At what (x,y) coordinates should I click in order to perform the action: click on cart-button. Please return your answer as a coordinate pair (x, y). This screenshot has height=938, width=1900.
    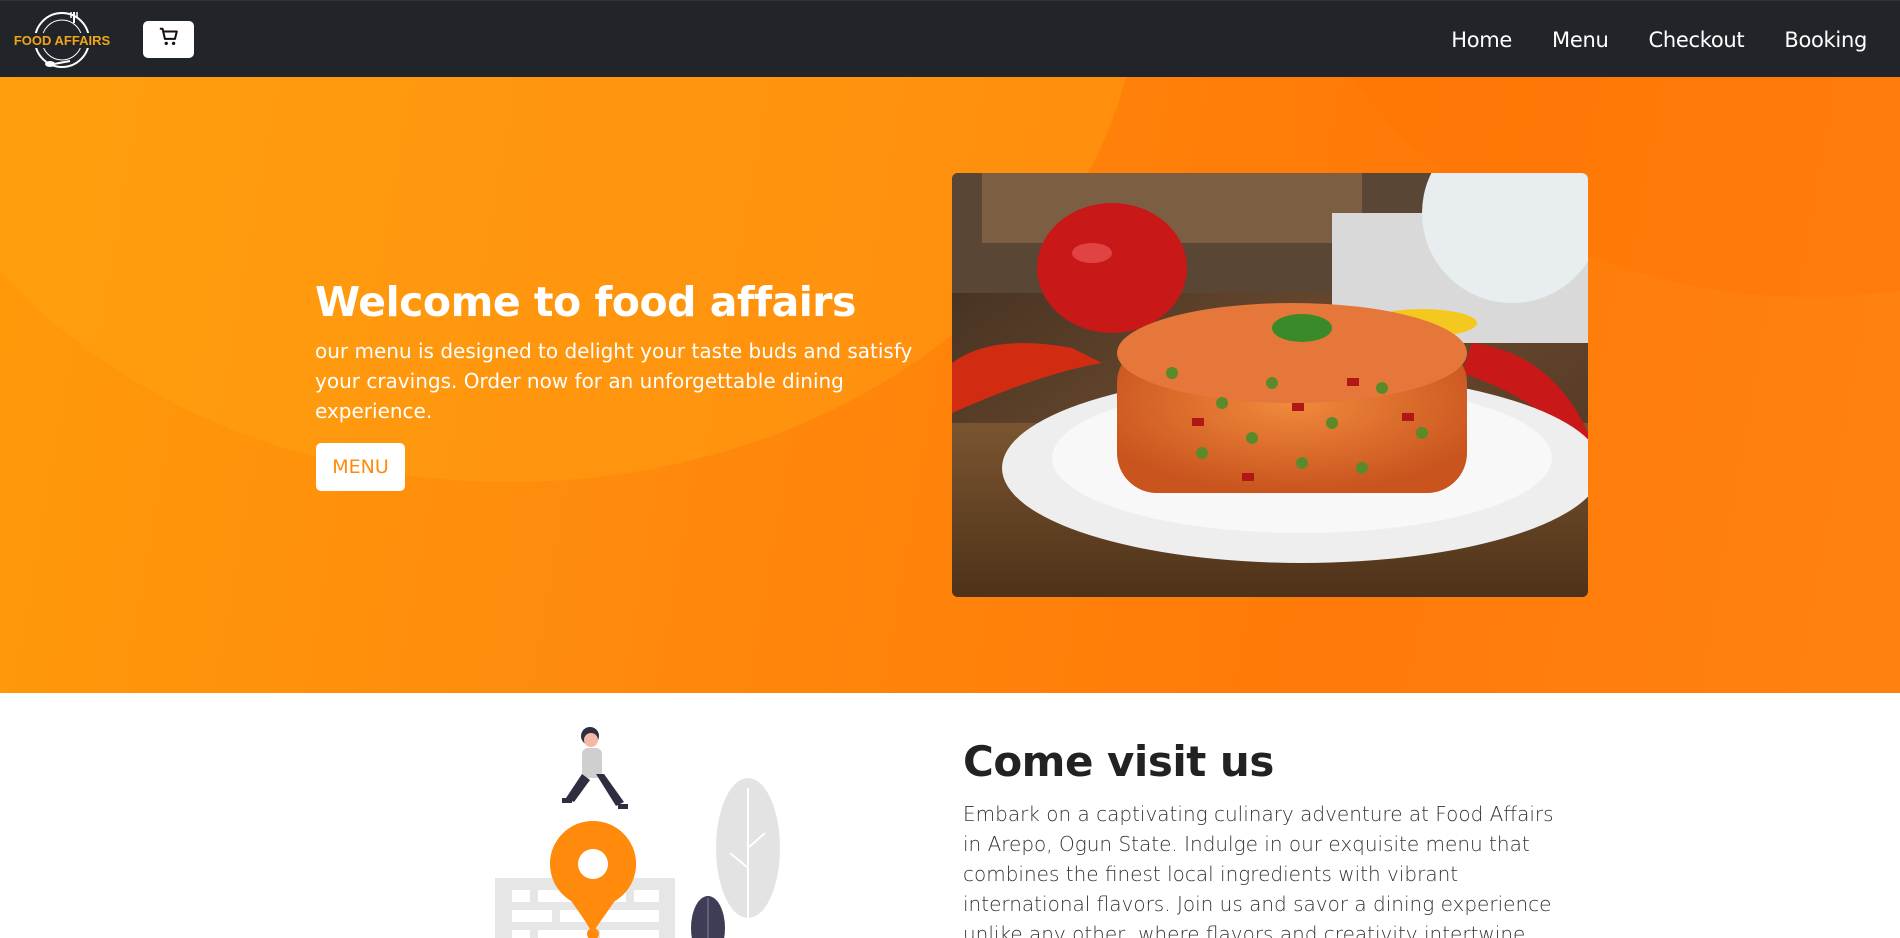
    Looking at the image, I should click on (168, 39).